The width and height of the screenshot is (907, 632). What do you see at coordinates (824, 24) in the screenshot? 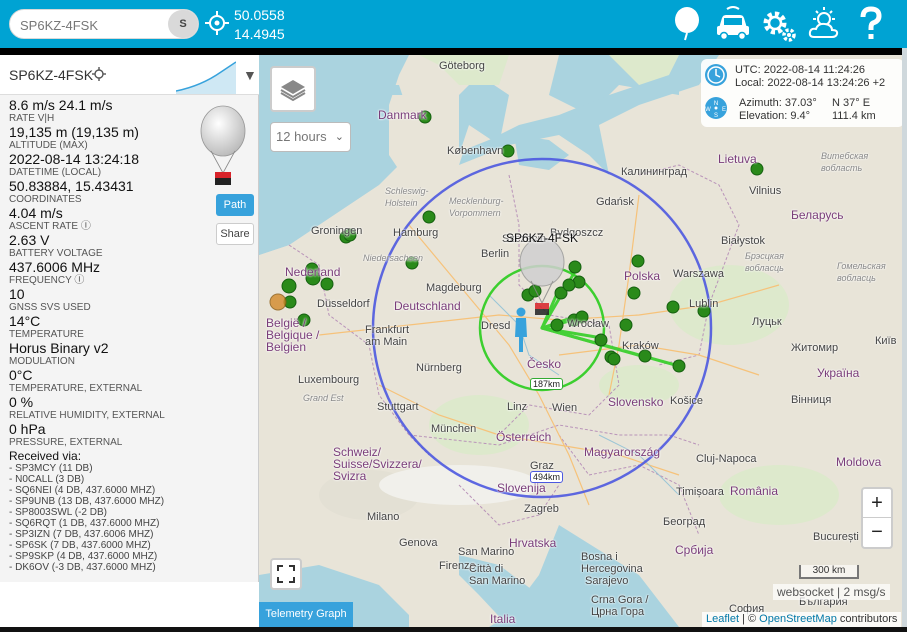
I see `weather-icon` at bounding box center [824, 24].